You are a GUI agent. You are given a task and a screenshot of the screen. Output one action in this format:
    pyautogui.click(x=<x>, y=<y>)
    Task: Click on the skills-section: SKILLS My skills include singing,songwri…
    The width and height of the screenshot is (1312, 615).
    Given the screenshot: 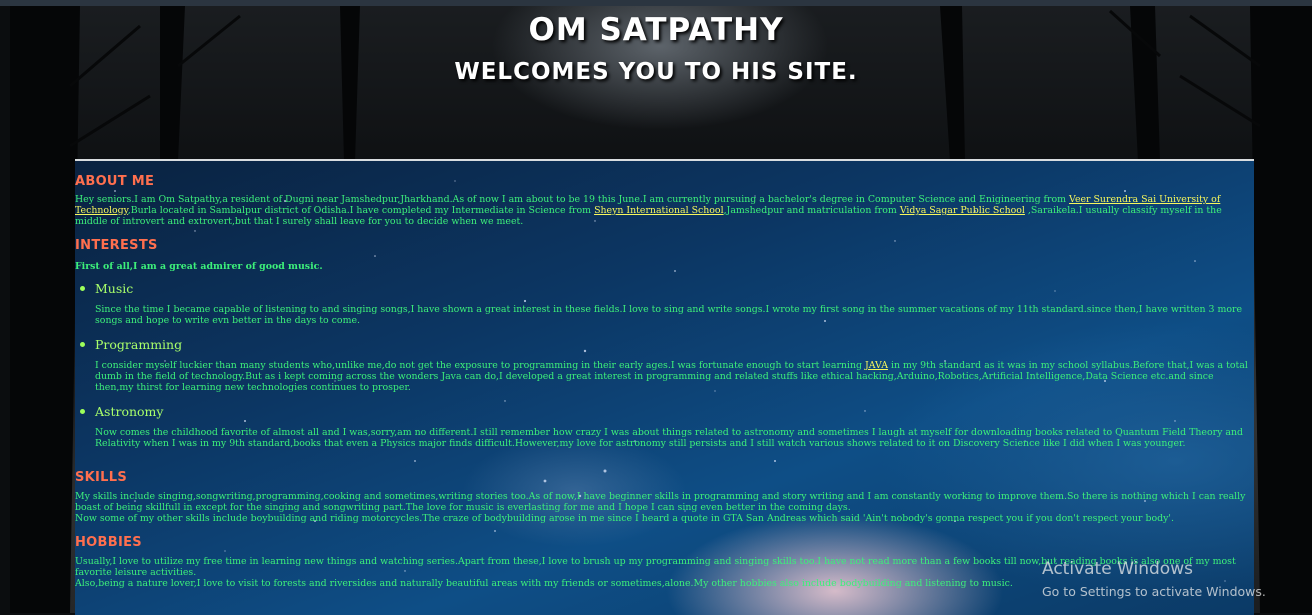 What is the action you would take?
    pyautogui.click(x=662, y=486)
    